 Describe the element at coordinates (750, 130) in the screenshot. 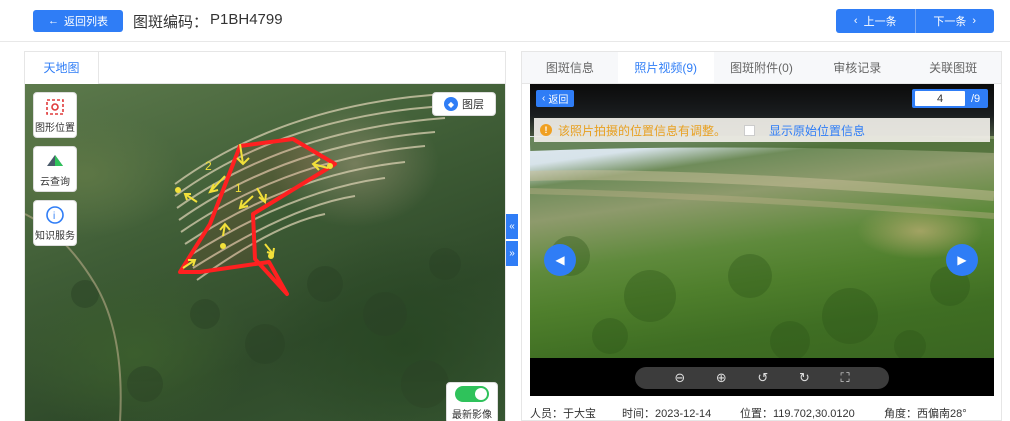

I see `show-original-checkbox` at that location.